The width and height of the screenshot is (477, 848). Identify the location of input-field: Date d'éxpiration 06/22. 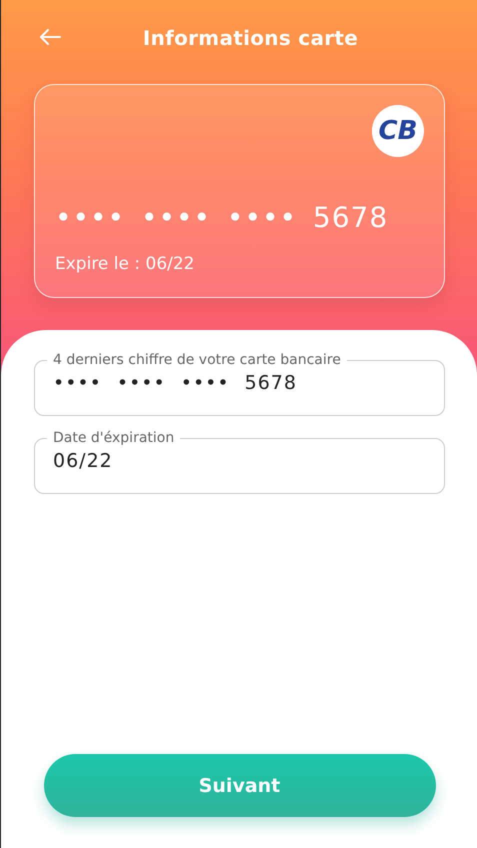
(239, 462).